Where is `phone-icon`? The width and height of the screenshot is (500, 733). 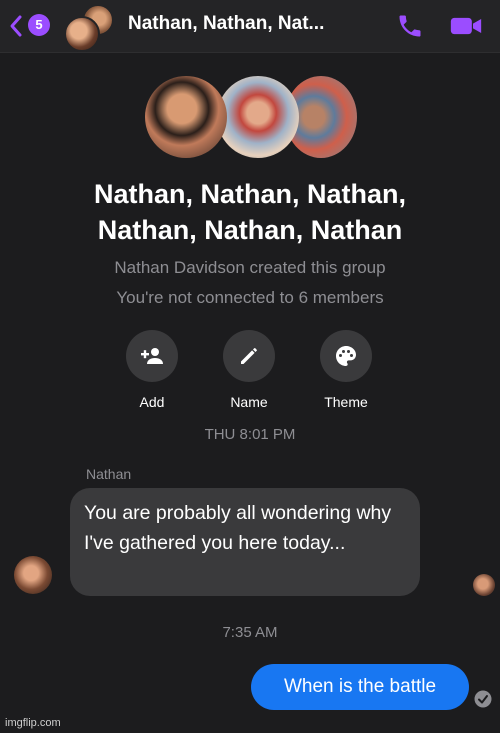
phone-icon is located at coordinates (410, 26).